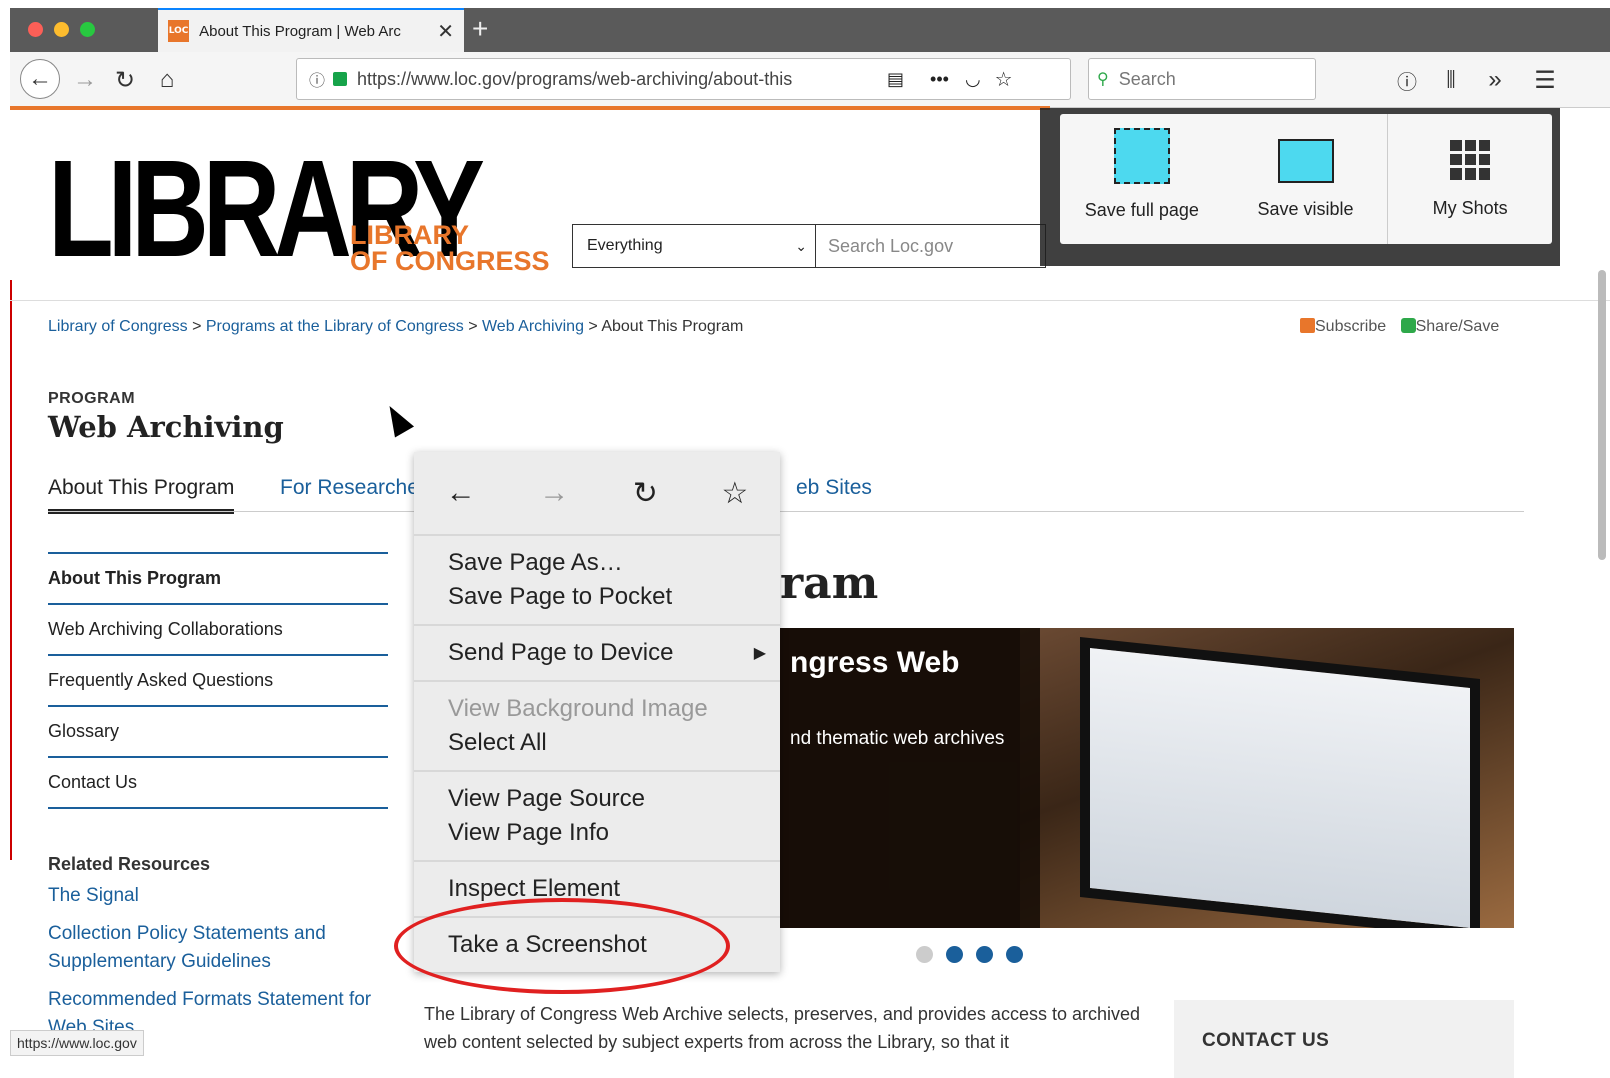 Image resolution: width=1610 pixels, height=1078 pixels. Describe the element at coordinates (694, 246) in the screenshot. I see `search-scope-select: Everything ⌄` at that location.